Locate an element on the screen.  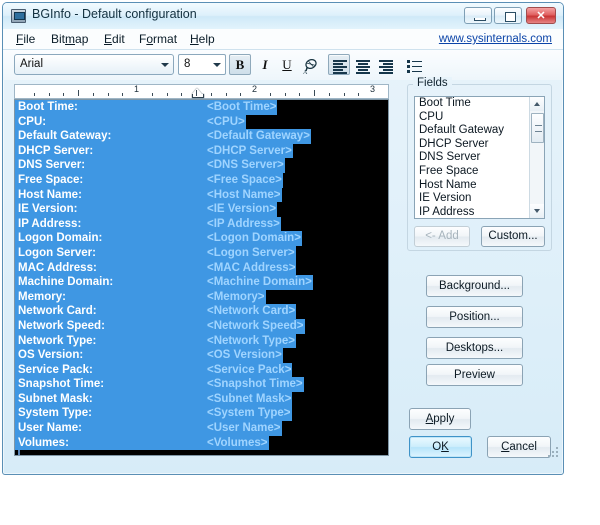
font-family-select: Arial is located at coordinates (94, 64).